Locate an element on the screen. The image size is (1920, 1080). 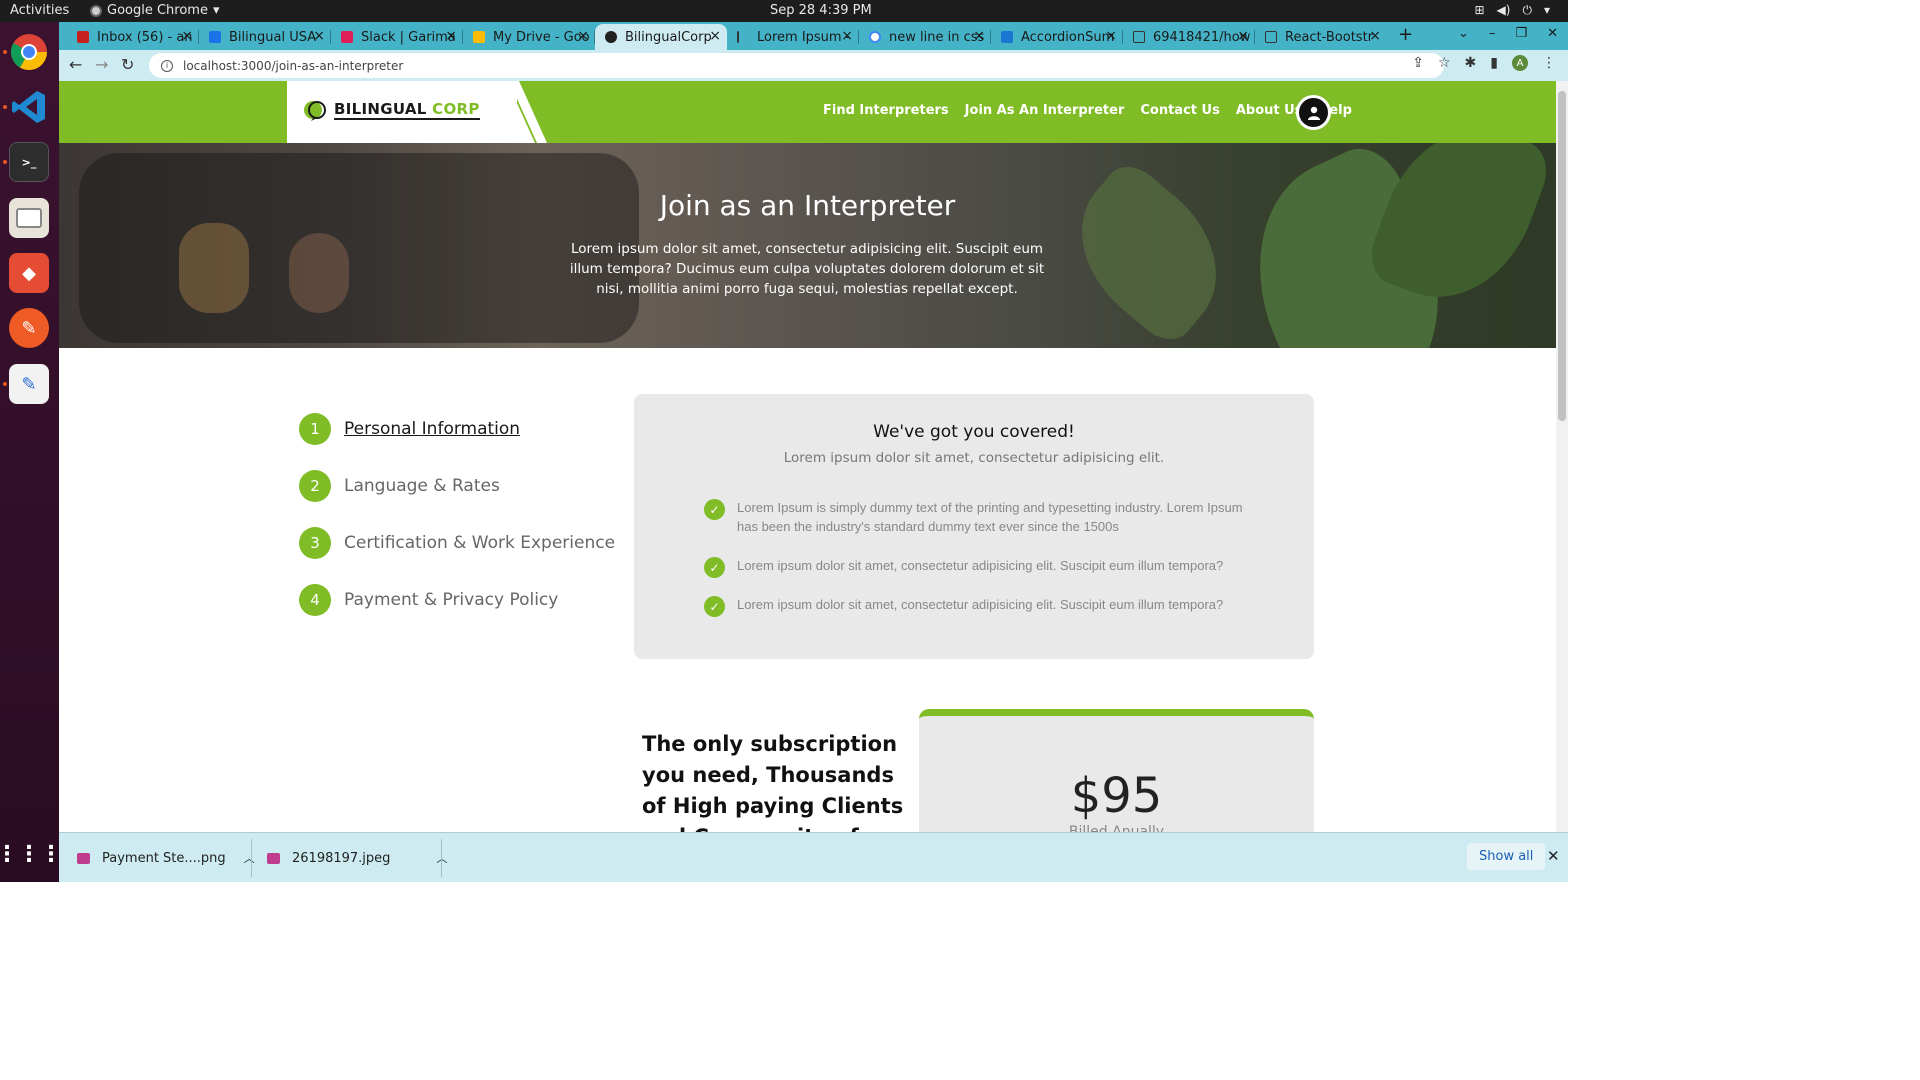
tab-bilingual-usa: Bilingual USA × is located at coordinates (265, 37).